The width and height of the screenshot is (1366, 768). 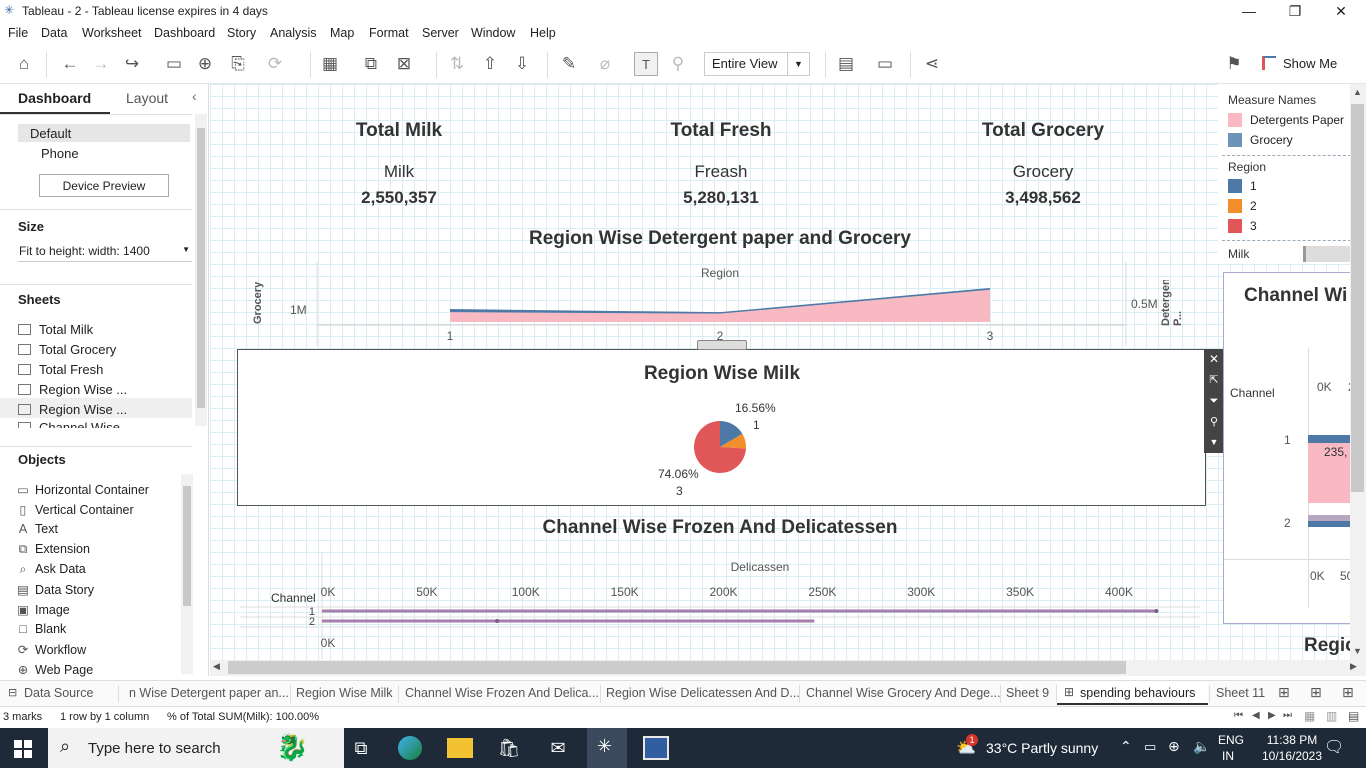 I want to click on save-icon: ▭, so click(x=174, y=64).